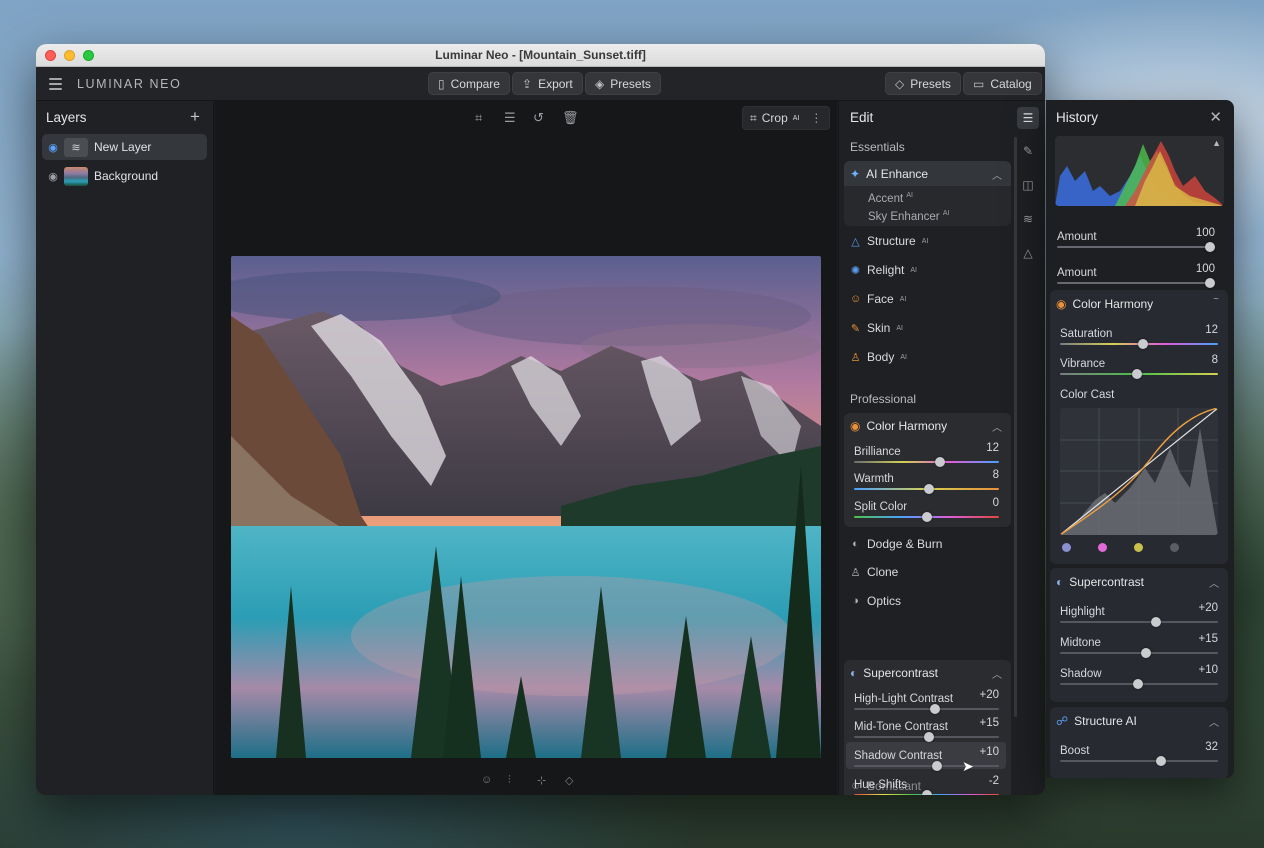  Describe the element at coordinates (1028, 185) in the screenshot. I see `sticker-icon: ◫` at that location.